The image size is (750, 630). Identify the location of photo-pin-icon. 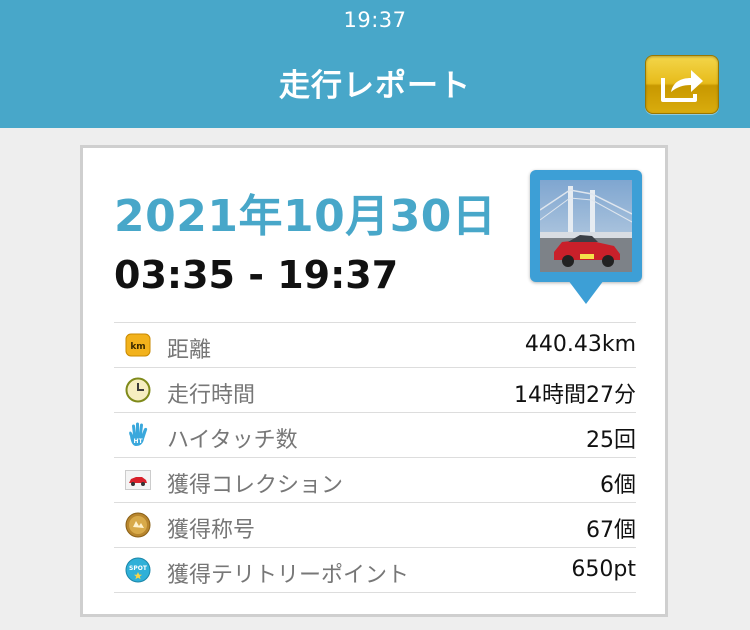
(586, 239).